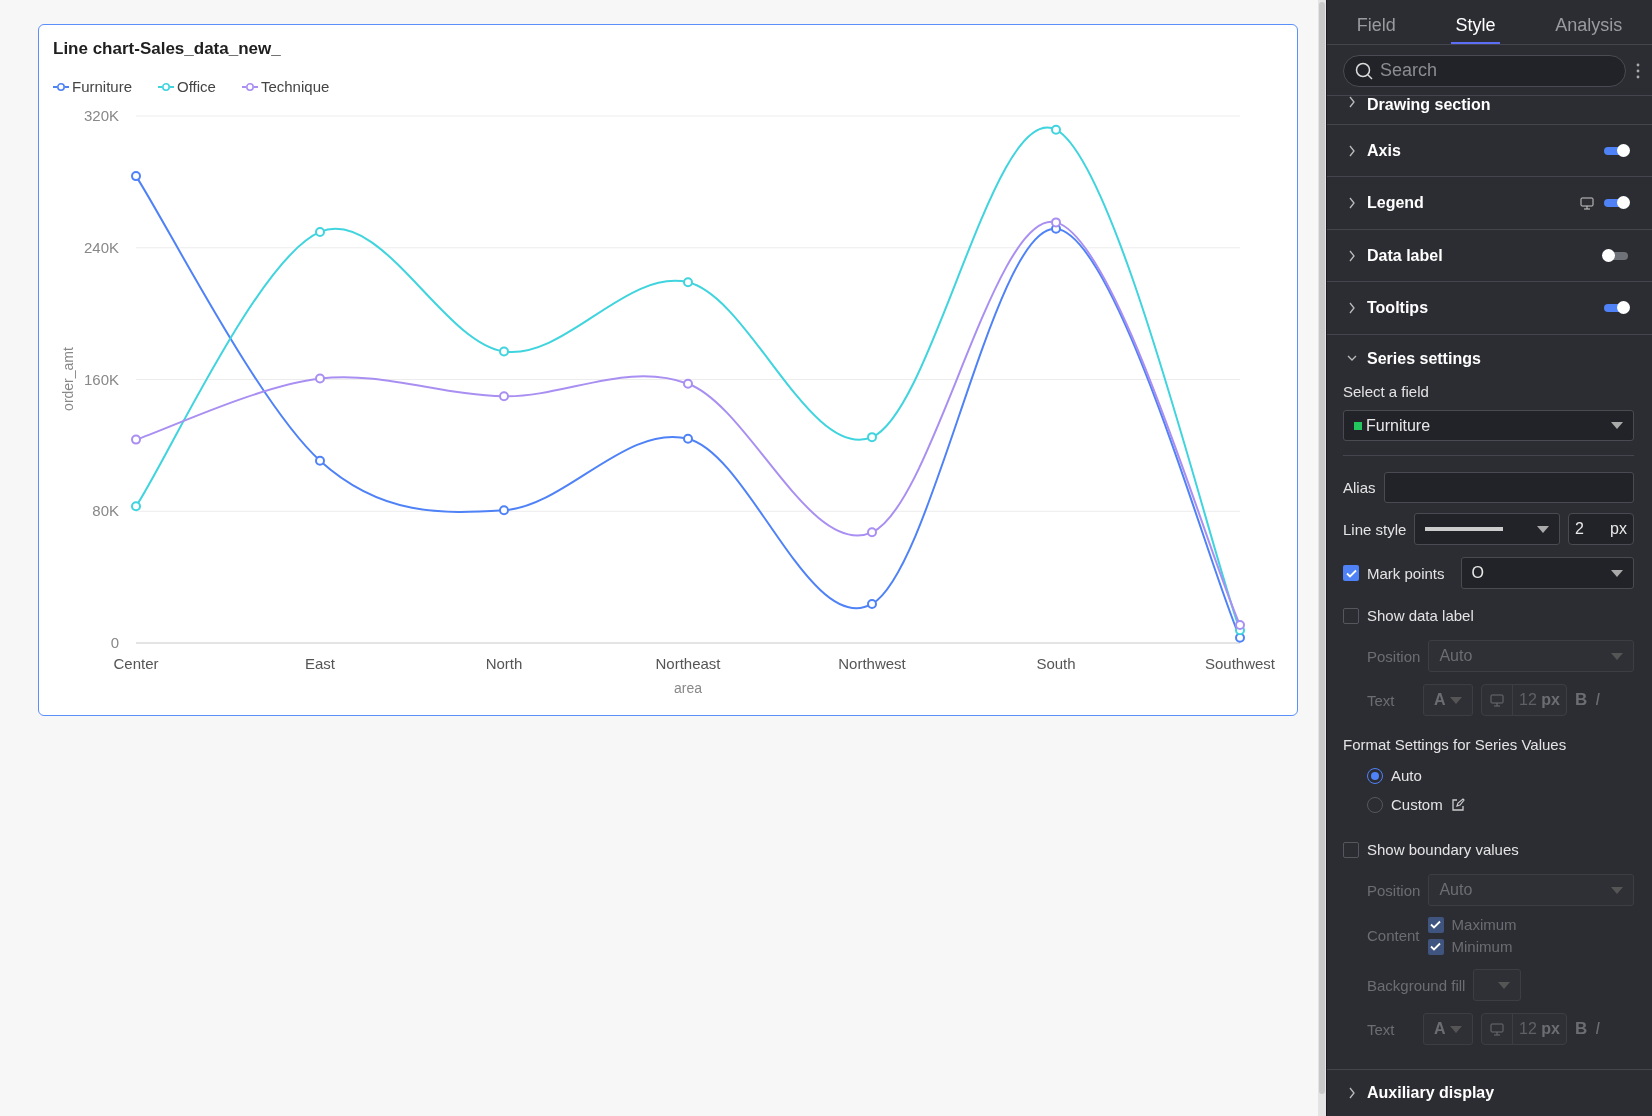 This screenshot has height=1116, width=1652. Describe the element at coordinates (68, 379) in the screenshot. I see `y-axis-title: order_amt` at that location.